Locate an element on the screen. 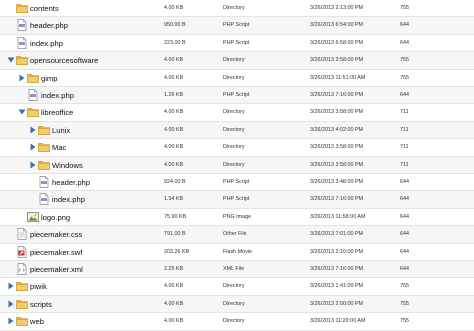 Image resolution: width=474 pixels, height=331 pixels. file-date: 3/26/2013 6:54:00 PM is located at coordinates (337, 25).